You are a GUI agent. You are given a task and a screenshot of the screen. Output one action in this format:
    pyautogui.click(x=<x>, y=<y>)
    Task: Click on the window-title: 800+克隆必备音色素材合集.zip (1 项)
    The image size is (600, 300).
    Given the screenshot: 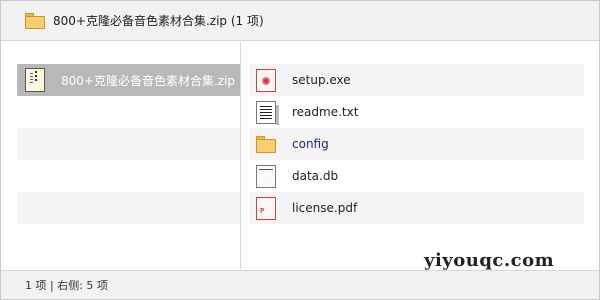 What is the action you would take?
    pyautogui.click(x=158, y=21)
    